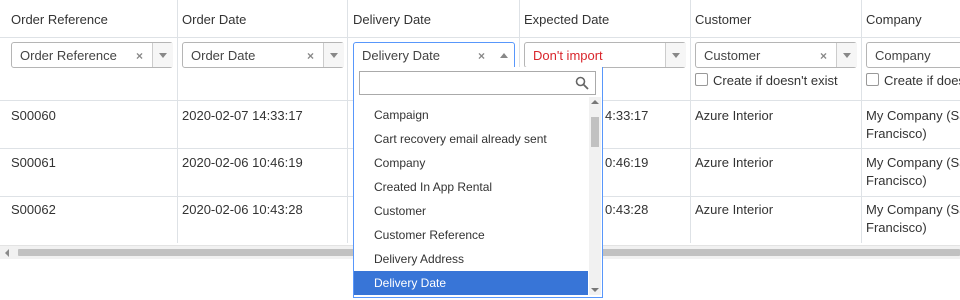 The height and width of the screenshot is (300, 960). What do you see at coordinates (392, 19) in the screenshot?
I see `column-header-delivery-date: Delivery Date` at bounding box center [392, 19].